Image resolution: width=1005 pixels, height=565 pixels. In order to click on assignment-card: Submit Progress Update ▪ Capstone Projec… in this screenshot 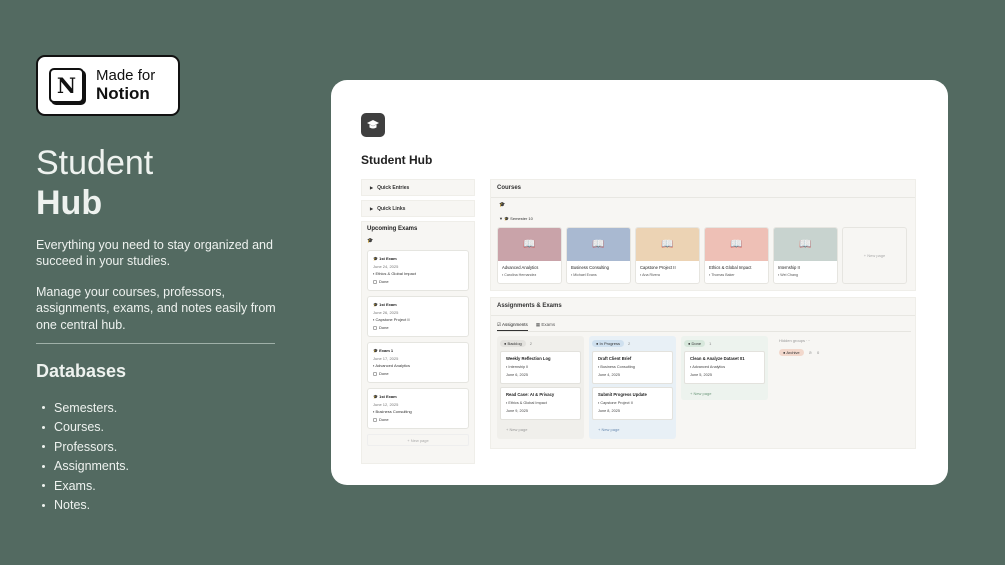, I will do `click(632, 403)`.